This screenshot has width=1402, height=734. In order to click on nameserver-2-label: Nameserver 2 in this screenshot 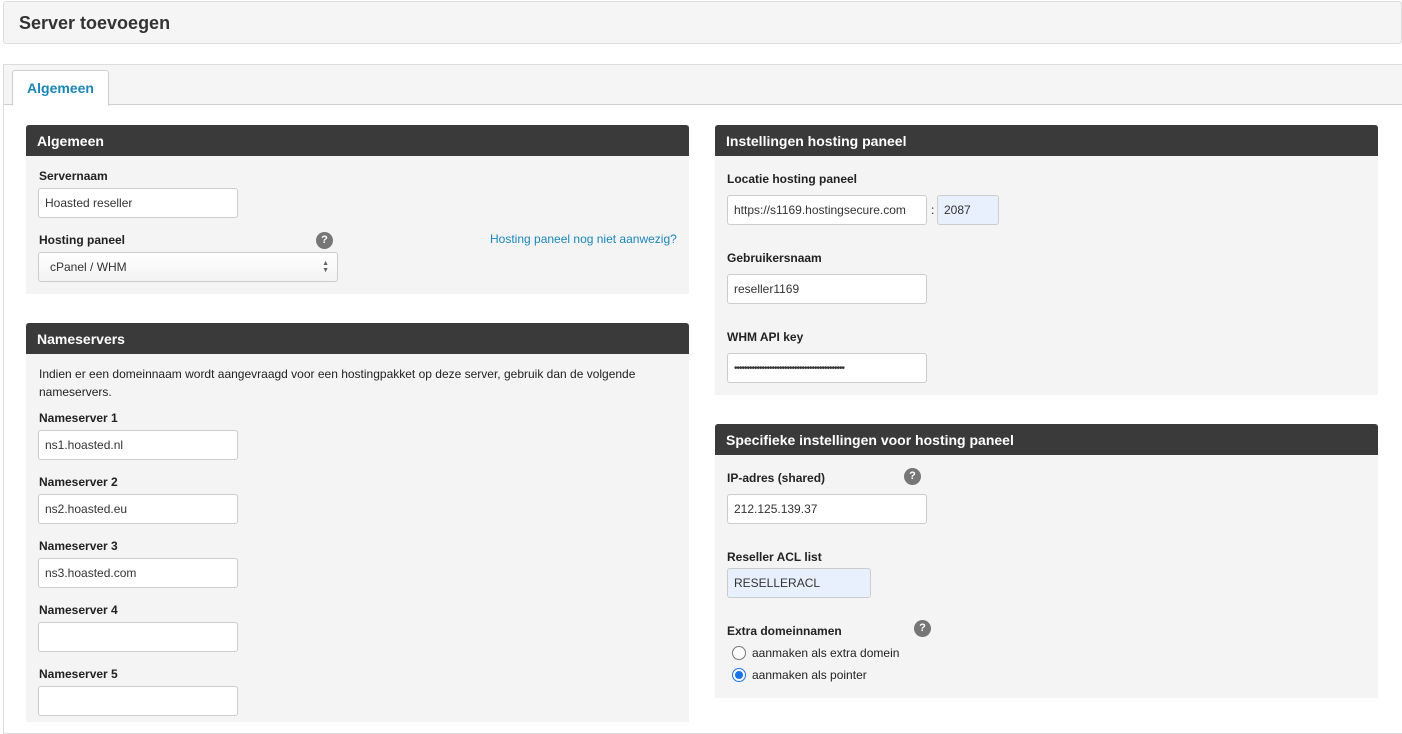, I will do `click(78, 482)`.